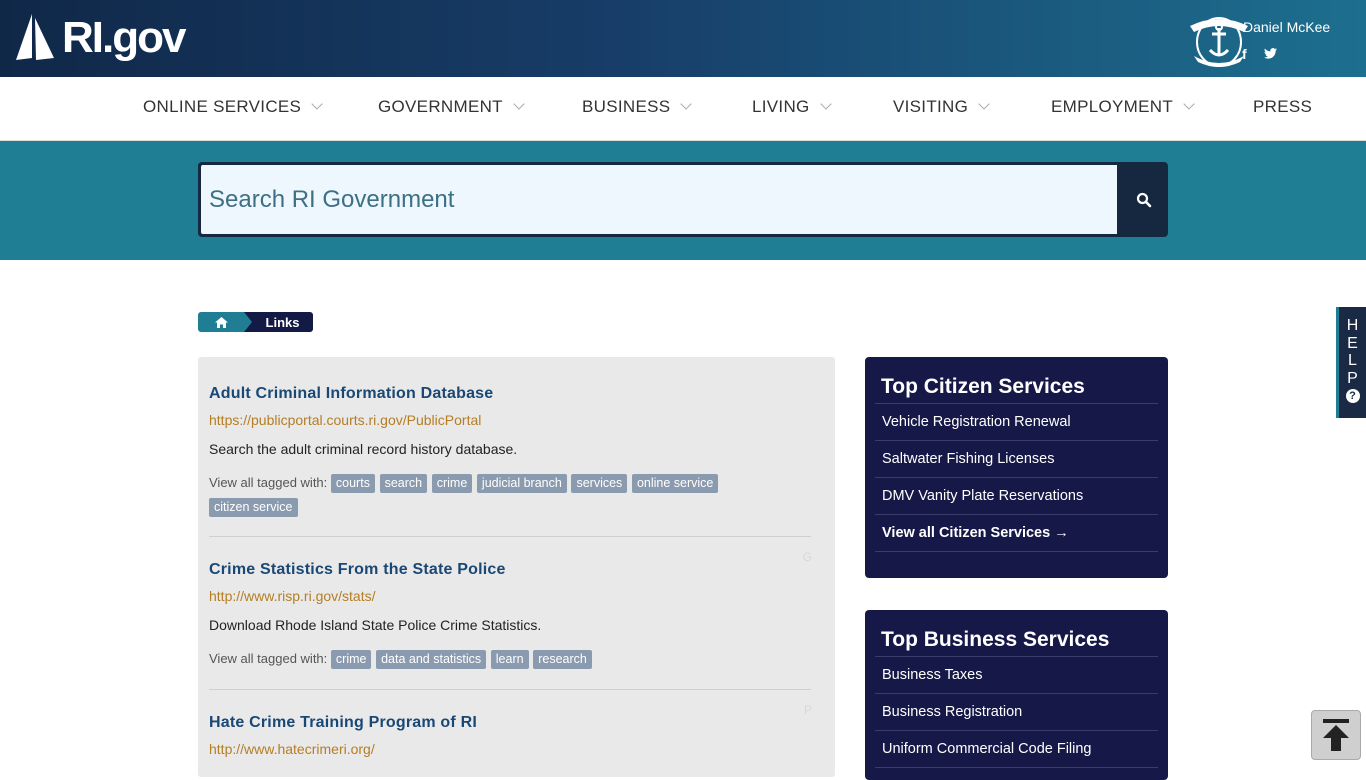  What do you see at coordinates (124, 37) in the screenshot?
I see `logo-text: RI.gov` at bounding box center [124, 37].